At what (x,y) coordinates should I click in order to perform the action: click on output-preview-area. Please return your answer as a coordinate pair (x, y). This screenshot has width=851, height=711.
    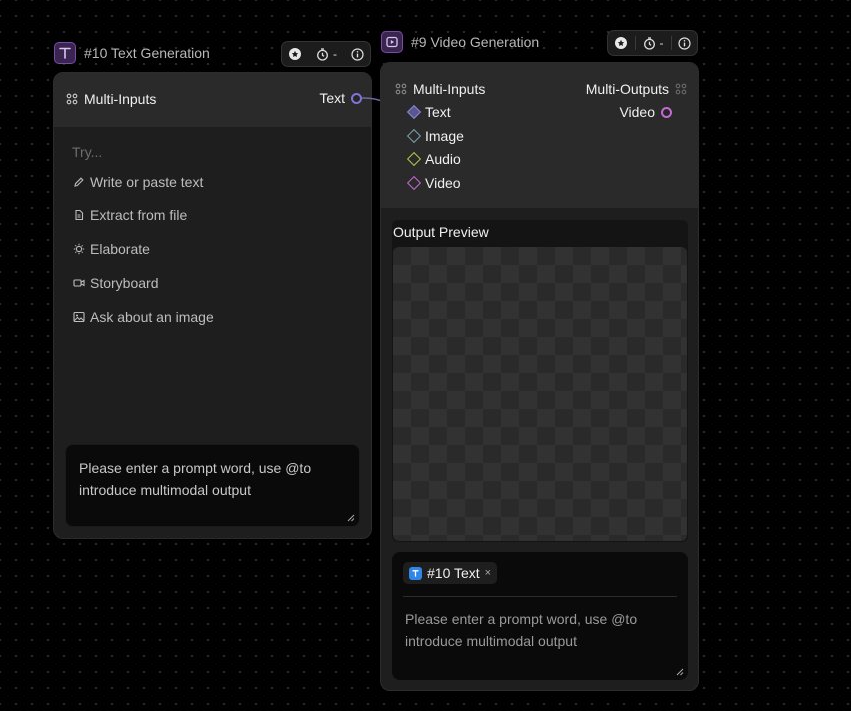
    Looking at the image, I should click on (540, 394).